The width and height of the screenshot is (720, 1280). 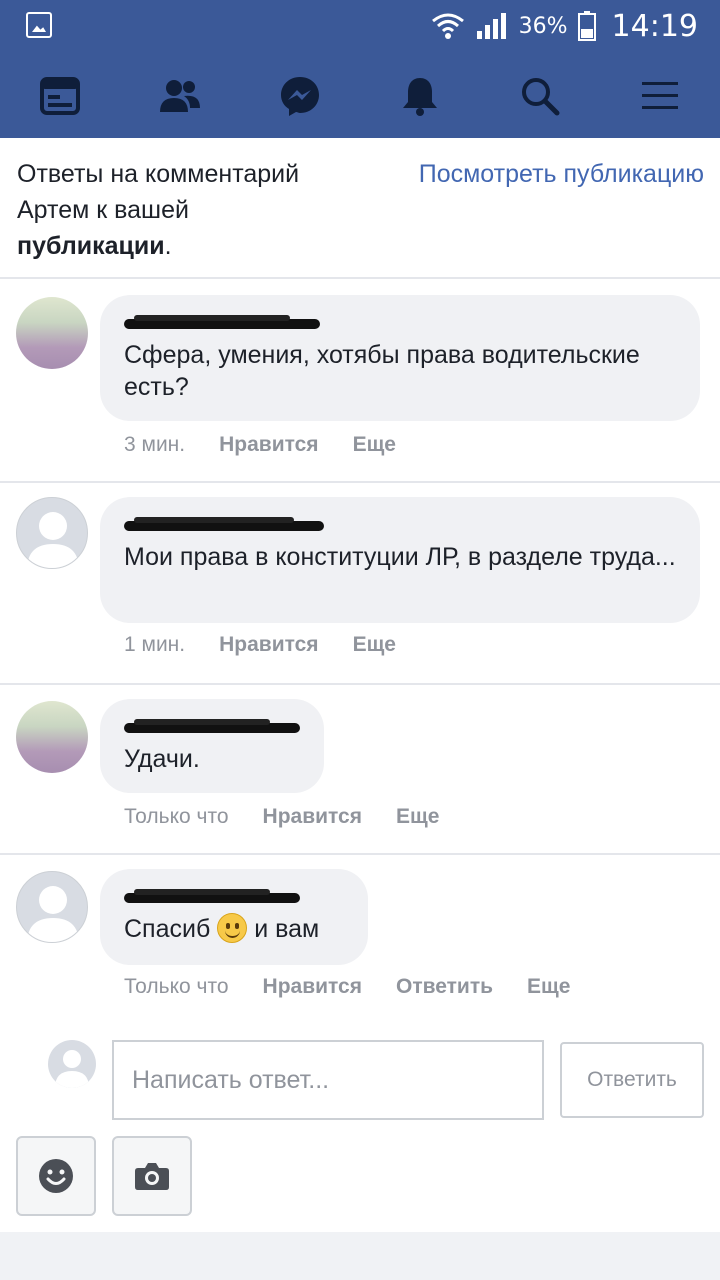 I want to click on search-icon, so click(x=541, y=97).